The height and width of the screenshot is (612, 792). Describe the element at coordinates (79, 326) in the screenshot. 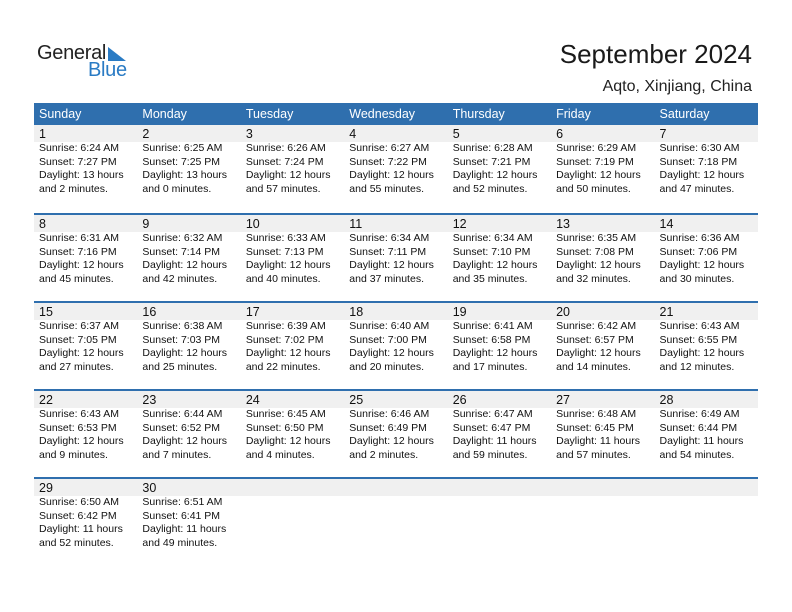

I see `sunrise-time: Sunrise: 6:37 AM` at that location.